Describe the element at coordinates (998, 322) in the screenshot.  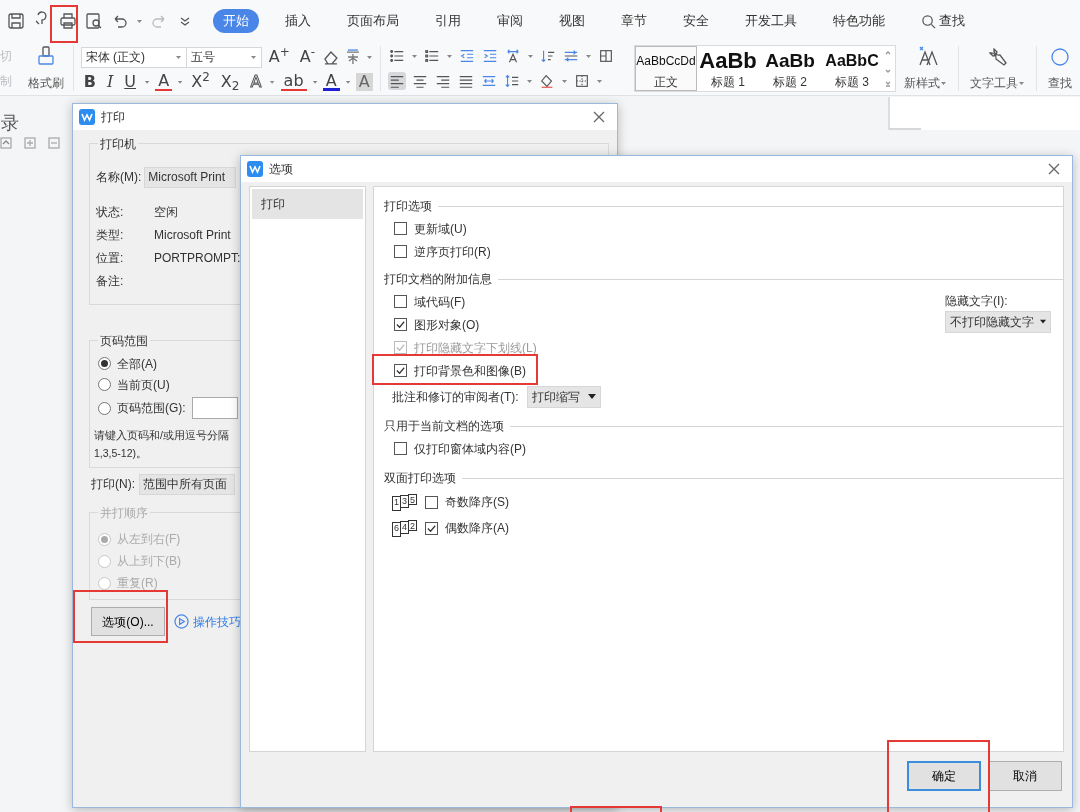
I see `hidden-text-dropdown: 不打印隐藏文字` at that location.